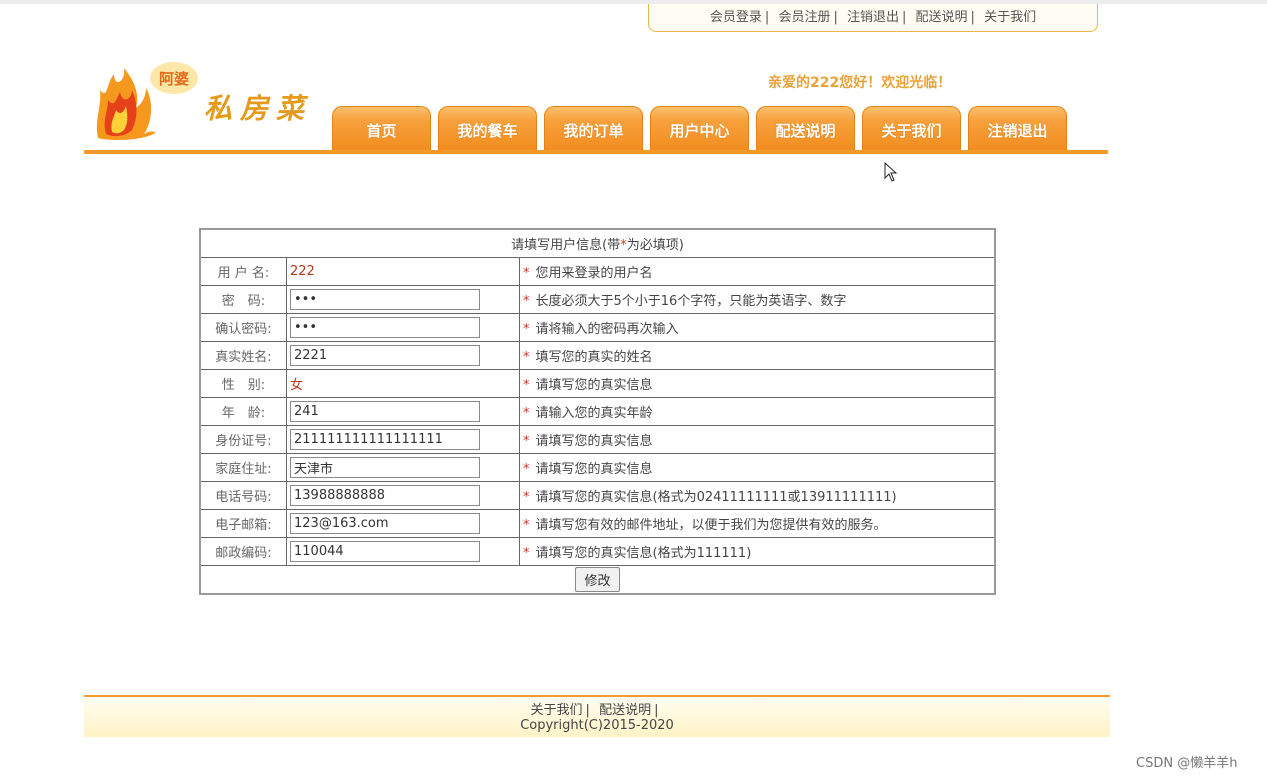 The image size is (1267, 778). What do you see at coordinates (594, 357) in the screenshot?
I see `field-hint: 填写您的真实的姓名` at bounding box center [594, 357].